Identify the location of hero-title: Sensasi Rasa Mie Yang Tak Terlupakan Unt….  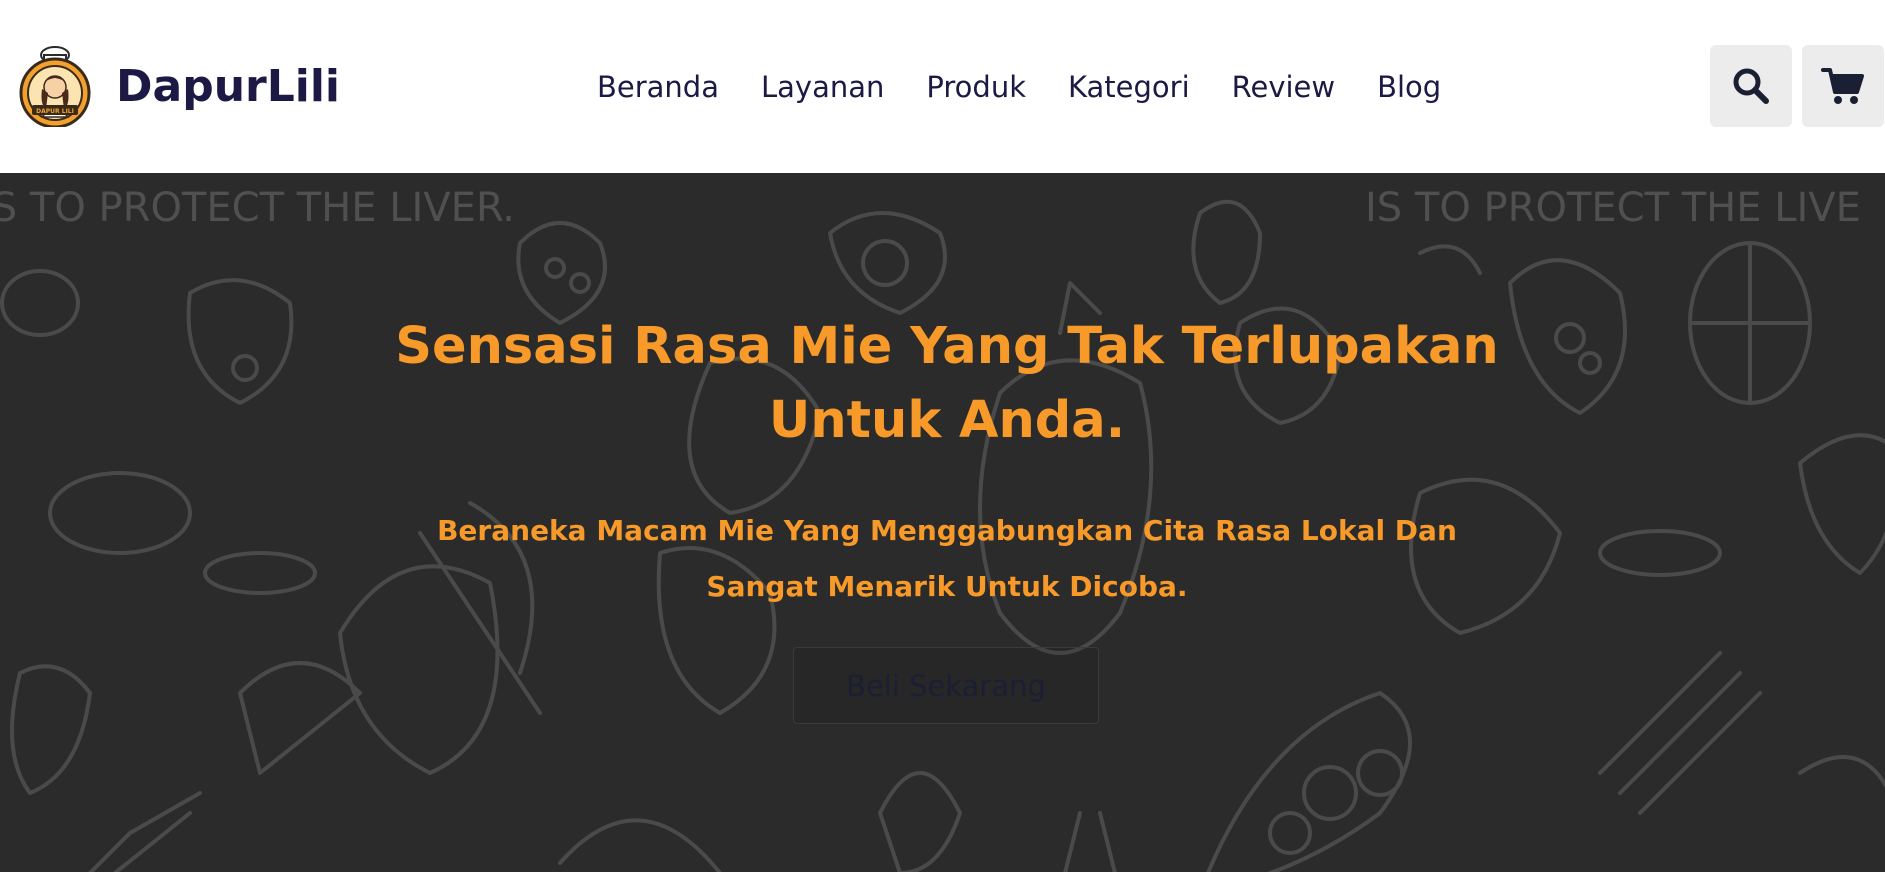
(947, 383).